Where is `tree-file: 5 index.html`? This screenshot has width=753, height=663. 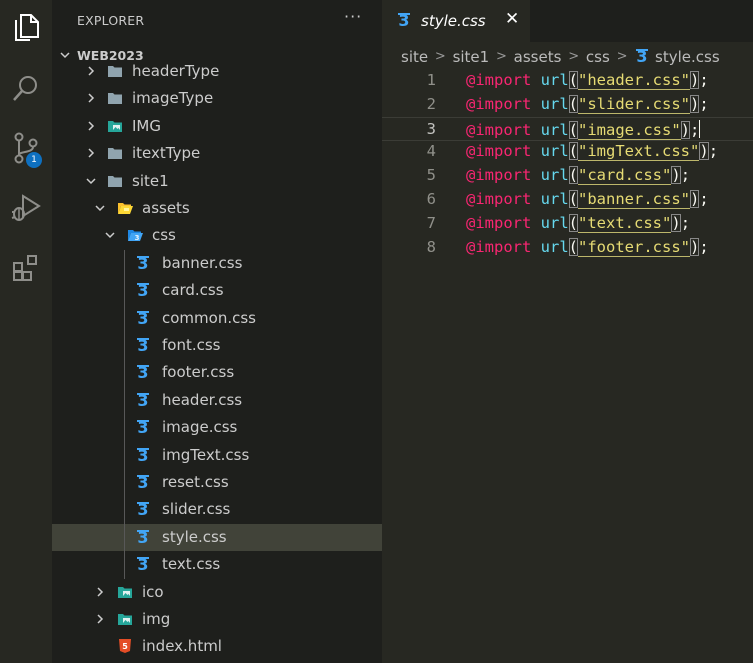 tree-file: 5 index.html is located at coordinates (217, 646).